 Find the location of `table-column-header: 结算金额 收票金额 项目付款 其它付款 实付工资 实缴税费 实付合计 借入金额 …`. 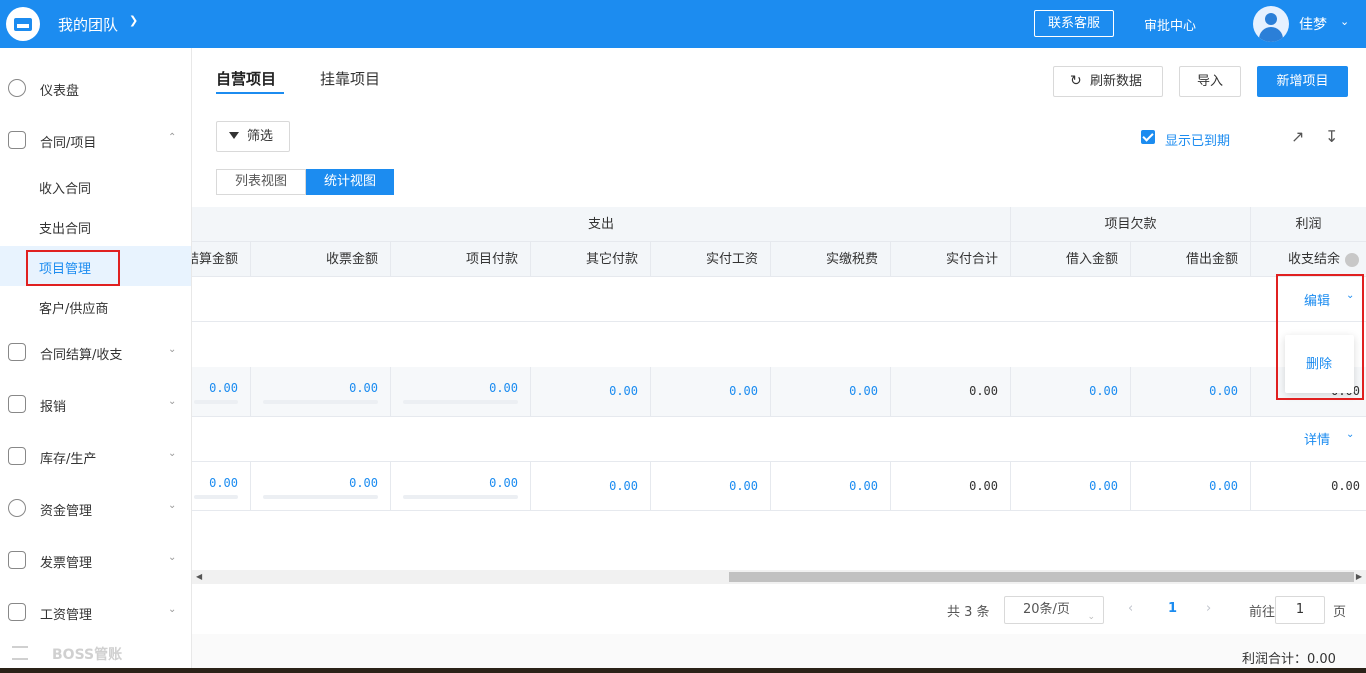

table-column-header: 结算金额 收票金额 项目付款 其它付款 实付工资 实缴税费 实付合计 借入金额 … is located at coordinates (779, 259).